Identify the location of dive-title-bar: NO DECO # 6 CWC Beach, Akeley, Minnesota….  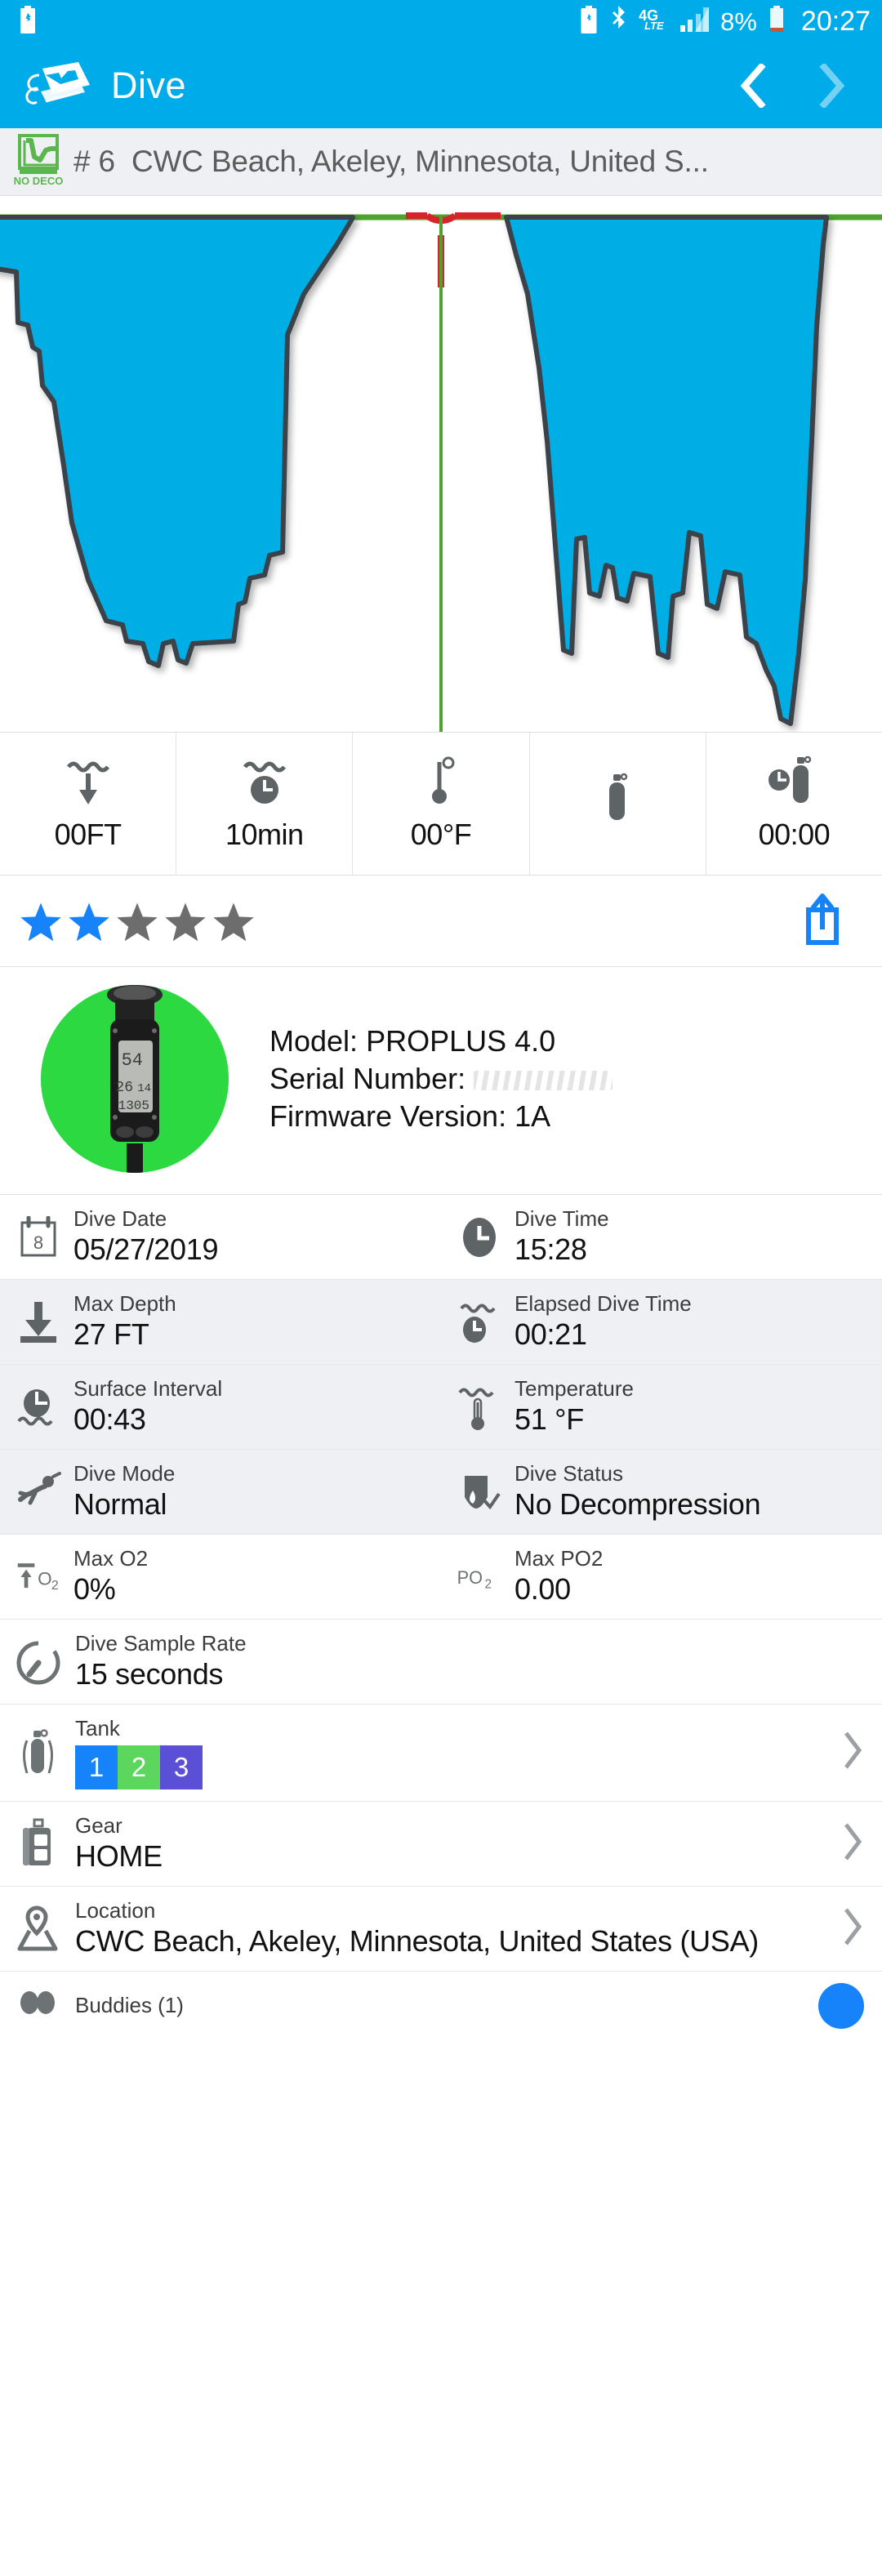
(441, 162).